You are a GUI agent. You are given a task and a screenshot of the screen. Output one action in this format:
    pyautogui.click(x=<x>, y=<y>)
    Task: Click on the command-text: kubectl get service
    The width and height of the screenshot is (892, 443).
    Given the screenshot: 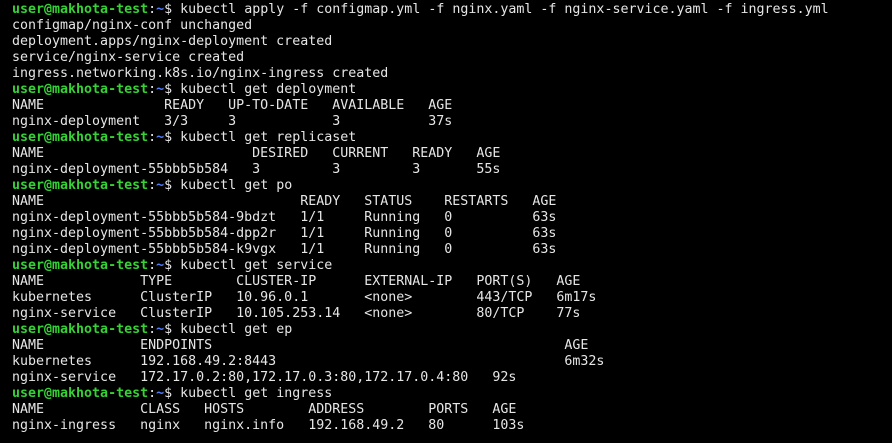 What is the action you would take?
    pyautogui.click(x=256, y=265)
    